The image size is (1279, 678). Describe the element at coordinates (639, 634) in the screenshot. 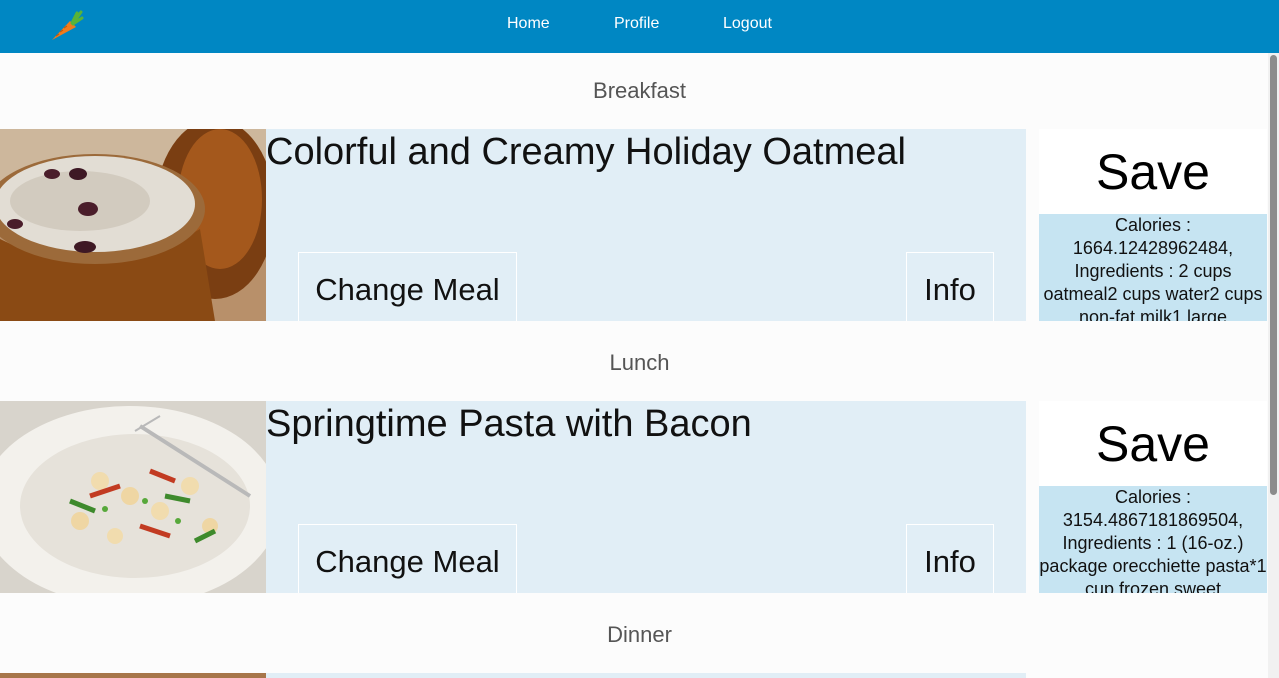

I see `section-title-dinner: Dinner` at that location.